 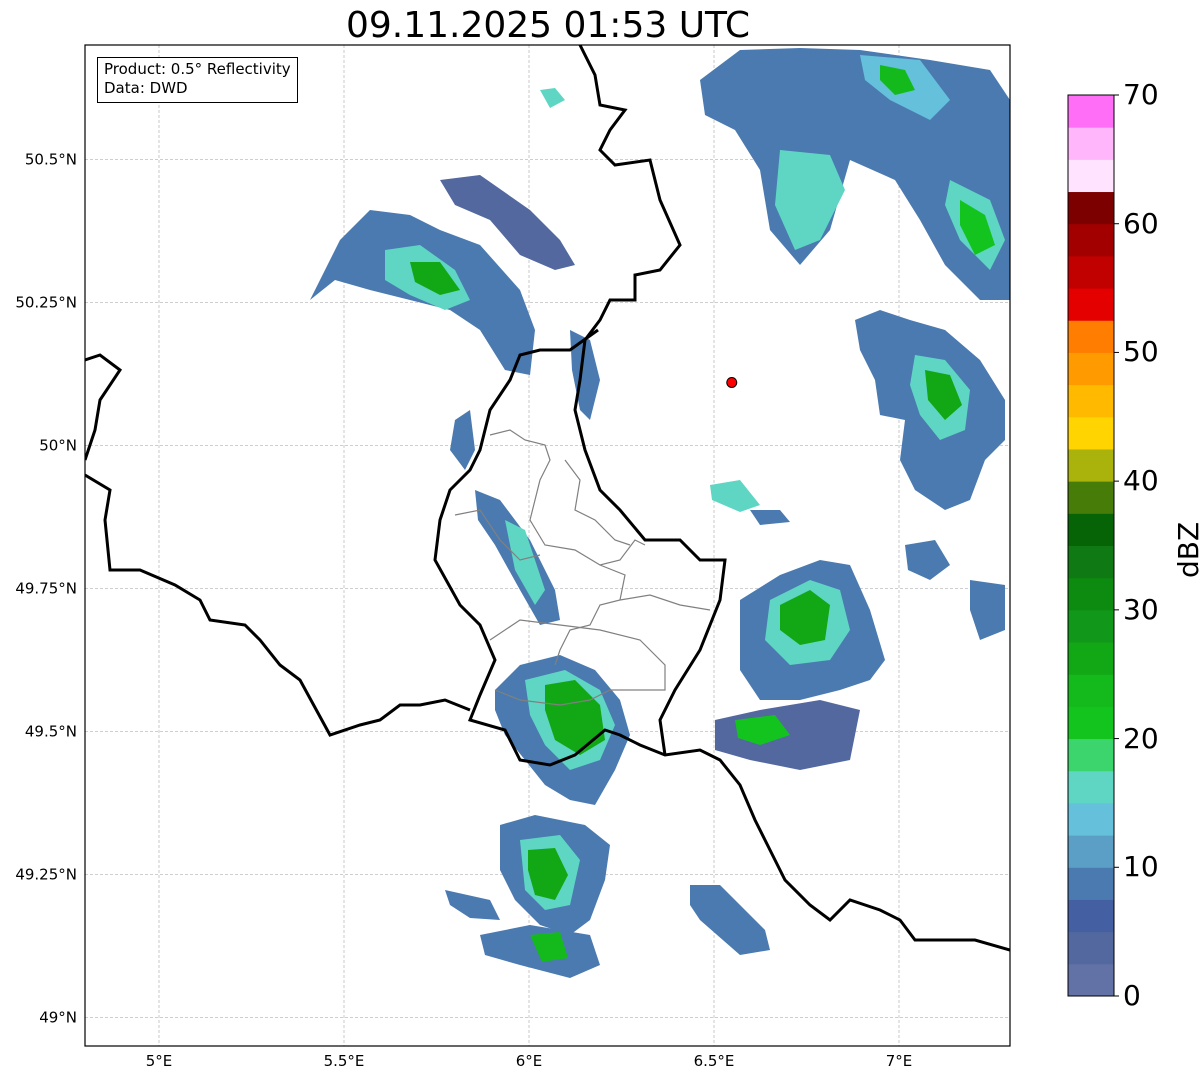 What do you see at coordinates (442, 275) in the screenshot?
I see `echo-cluster-northwest` at bounding box center [442, 275].